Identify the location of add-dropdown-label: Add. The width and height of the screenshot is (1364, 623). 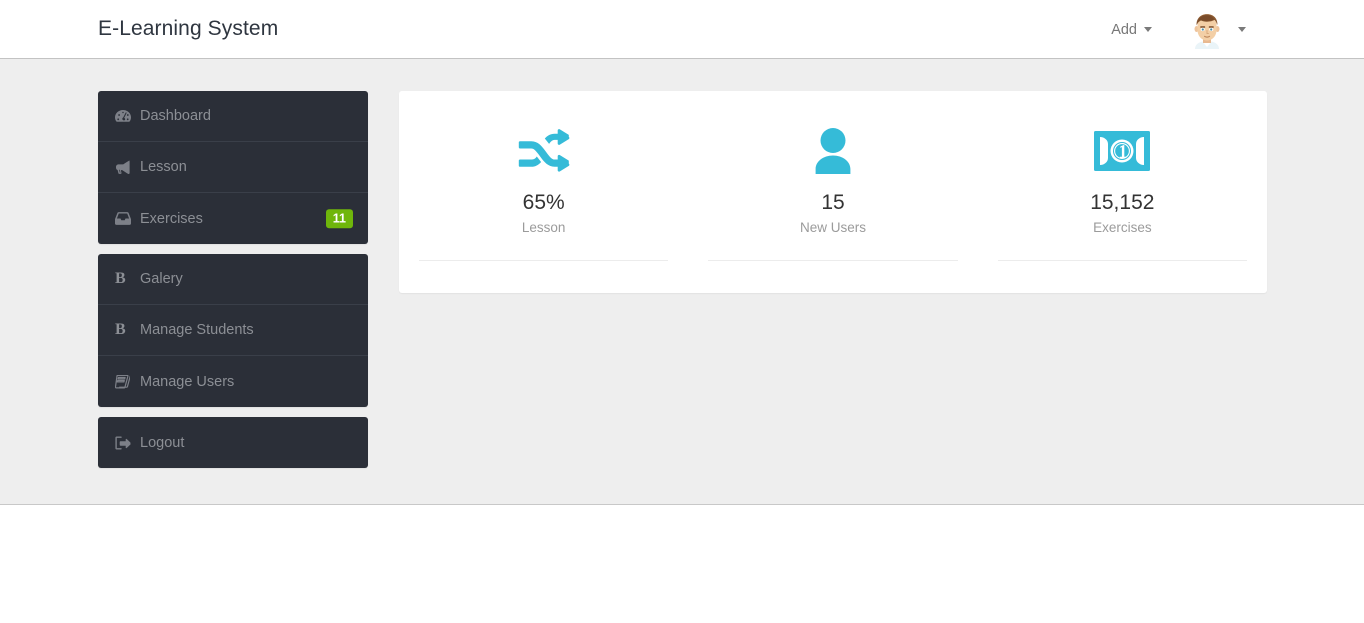
(1124, 29).